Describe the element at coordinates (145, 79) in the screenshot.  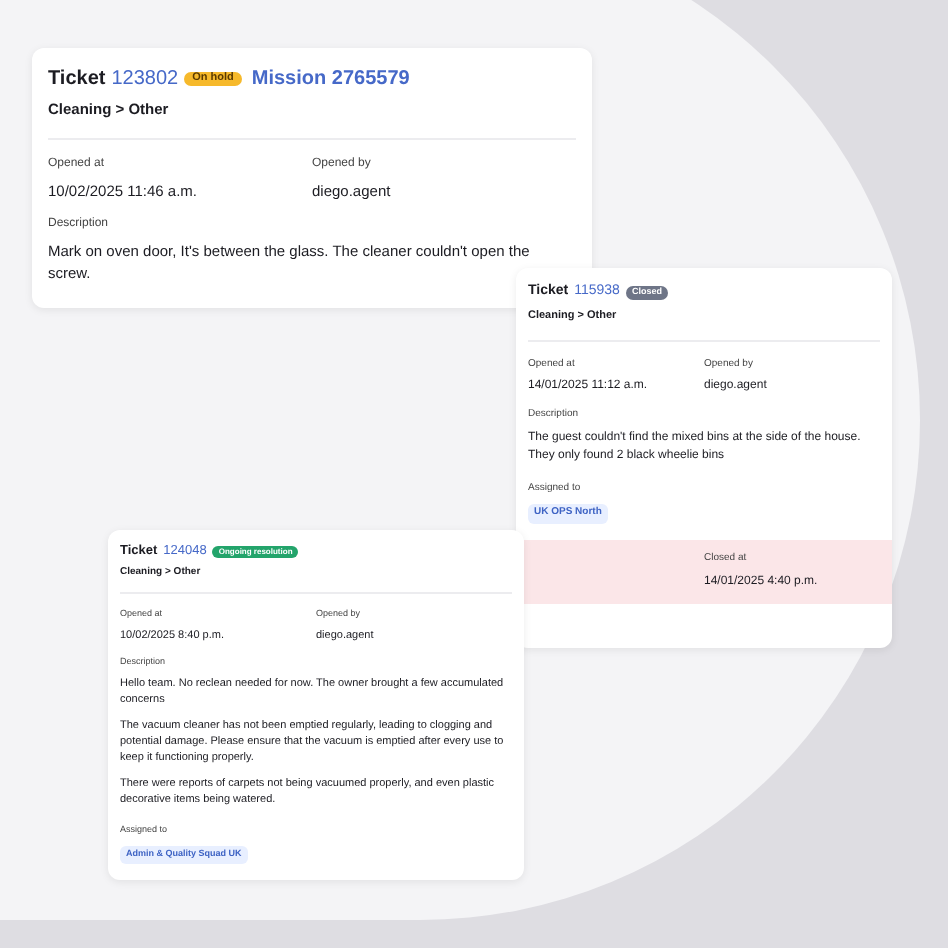
I see `ticket-number-link: 123802` at that location.